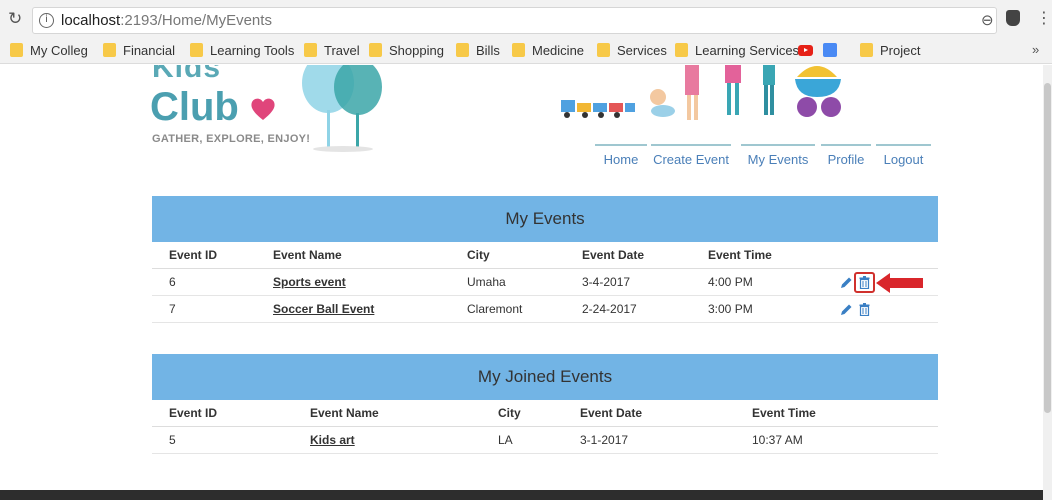  Describe the element at coordinates (172, 309) in the screenshot. I see `event-id: 7` at that location.